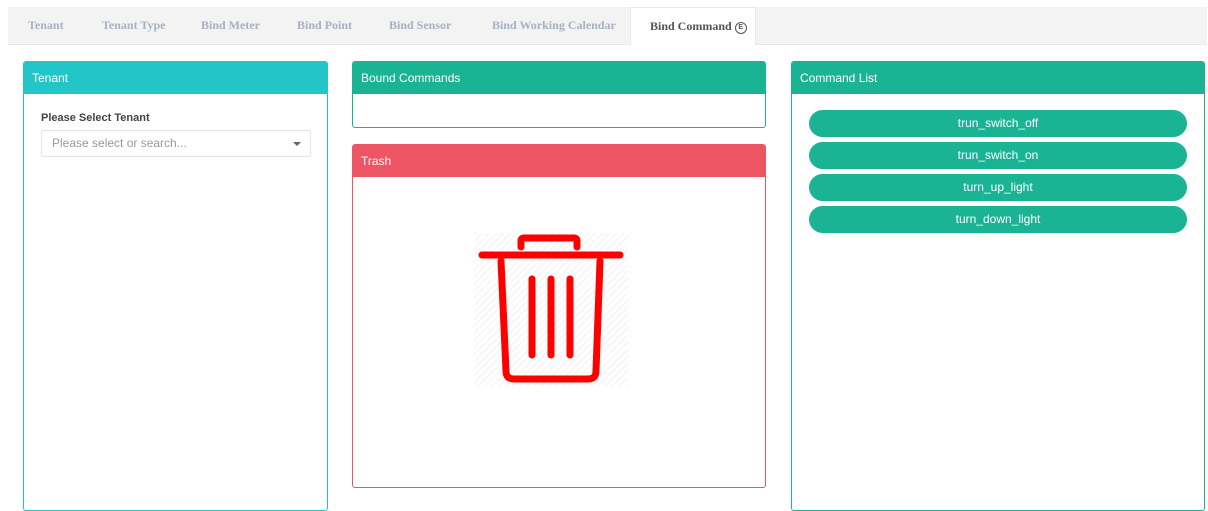 This screenshot has width=1208, height=511. Describe the element at coordinates (559, 78) in the screenshot. I see `bound-commands-title: Bound Commands` at that location.